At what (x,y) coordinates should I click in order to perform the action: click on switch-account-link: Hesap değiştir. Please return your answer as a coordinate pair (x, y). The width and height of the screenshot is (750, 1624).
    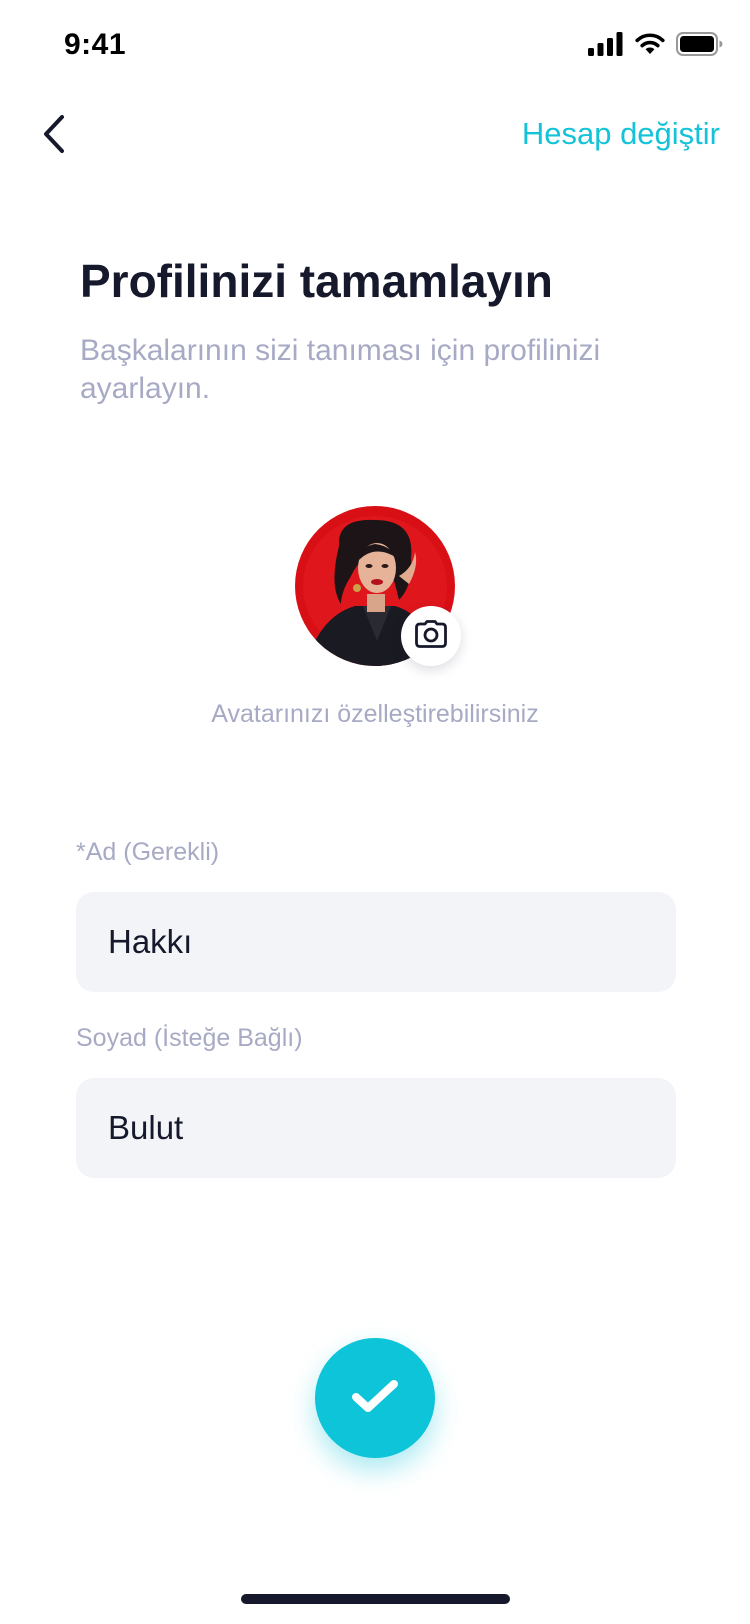
    Looking at the image, I should click on (621, 134).